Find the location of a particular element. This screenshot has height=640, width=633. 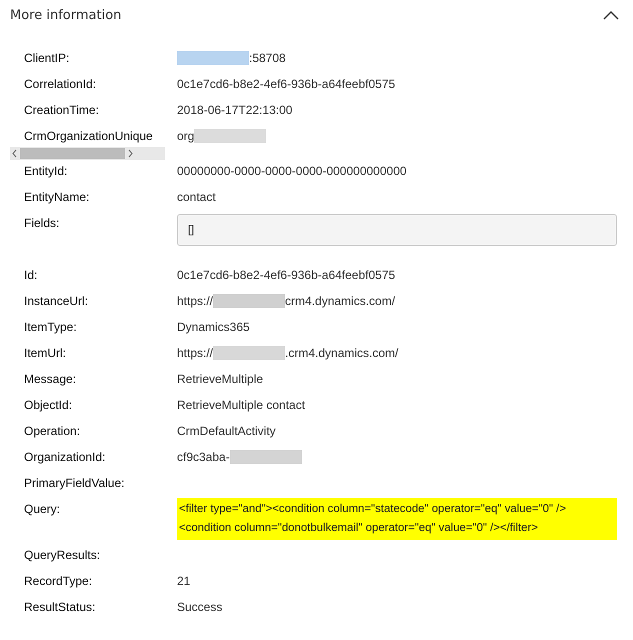

field-label: ObjectId: is located at coordinates (49, 405).